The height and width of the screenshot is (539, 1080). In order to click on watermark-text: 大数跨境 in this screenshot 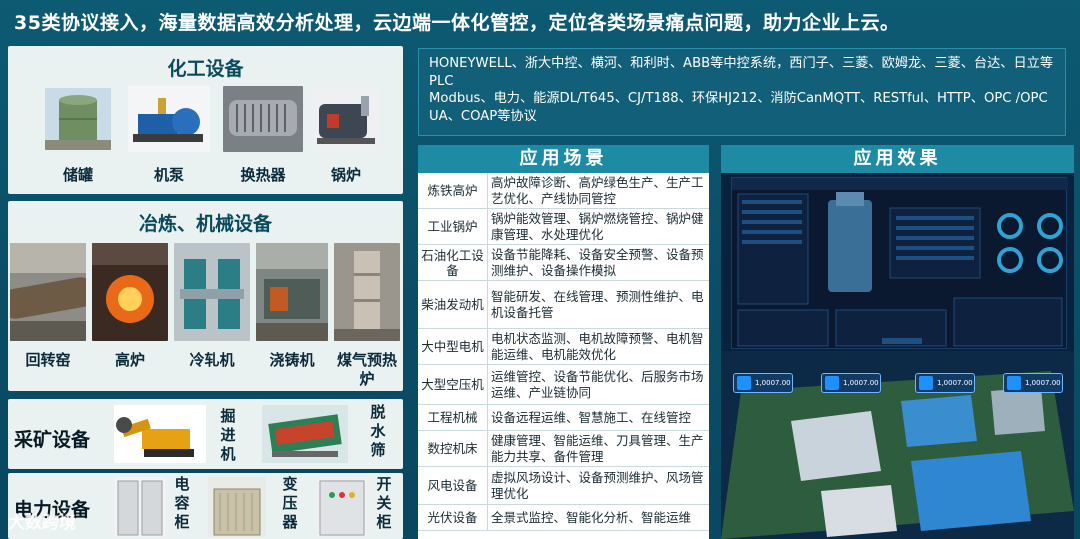, I will do `click(42, 523)`.